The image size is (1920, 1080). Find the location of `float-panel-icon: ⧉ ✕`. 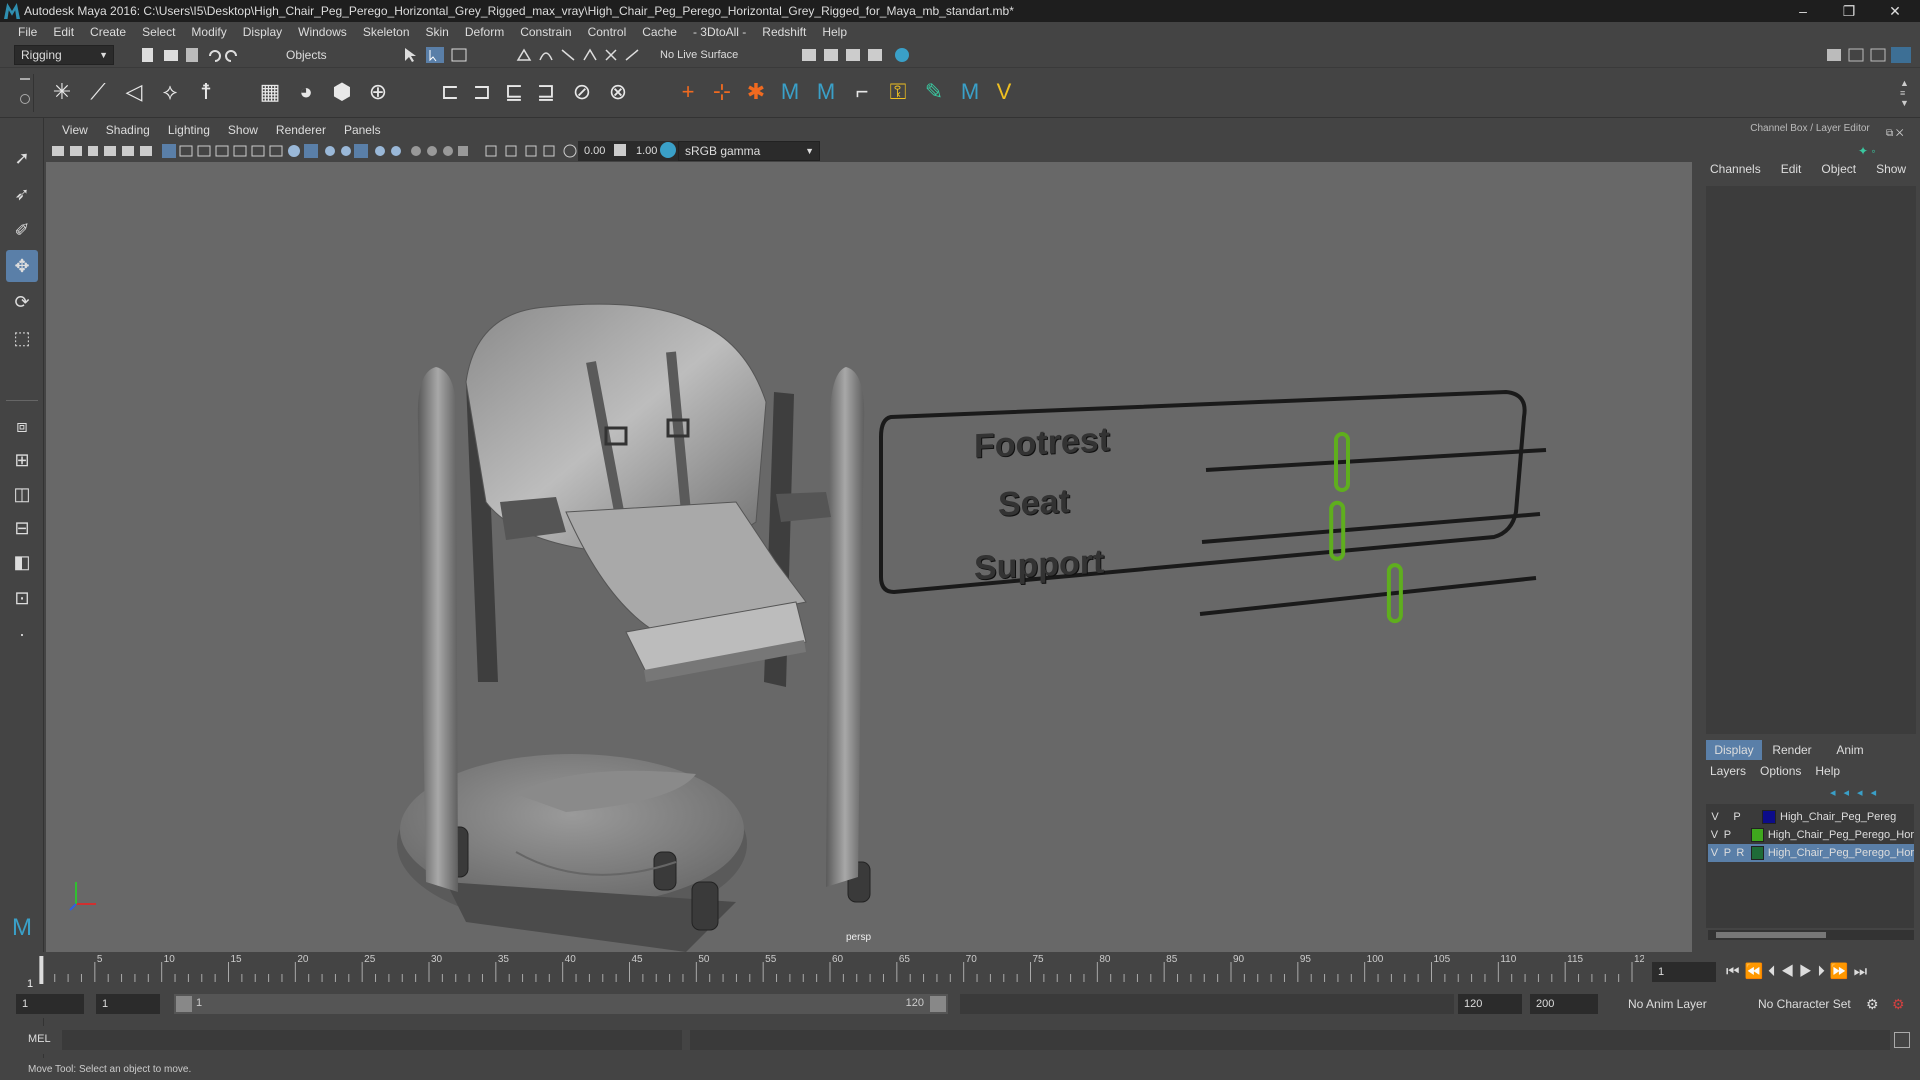

float-panel-icon: ⧉ ✕ is located at coordinates (1895, 133).